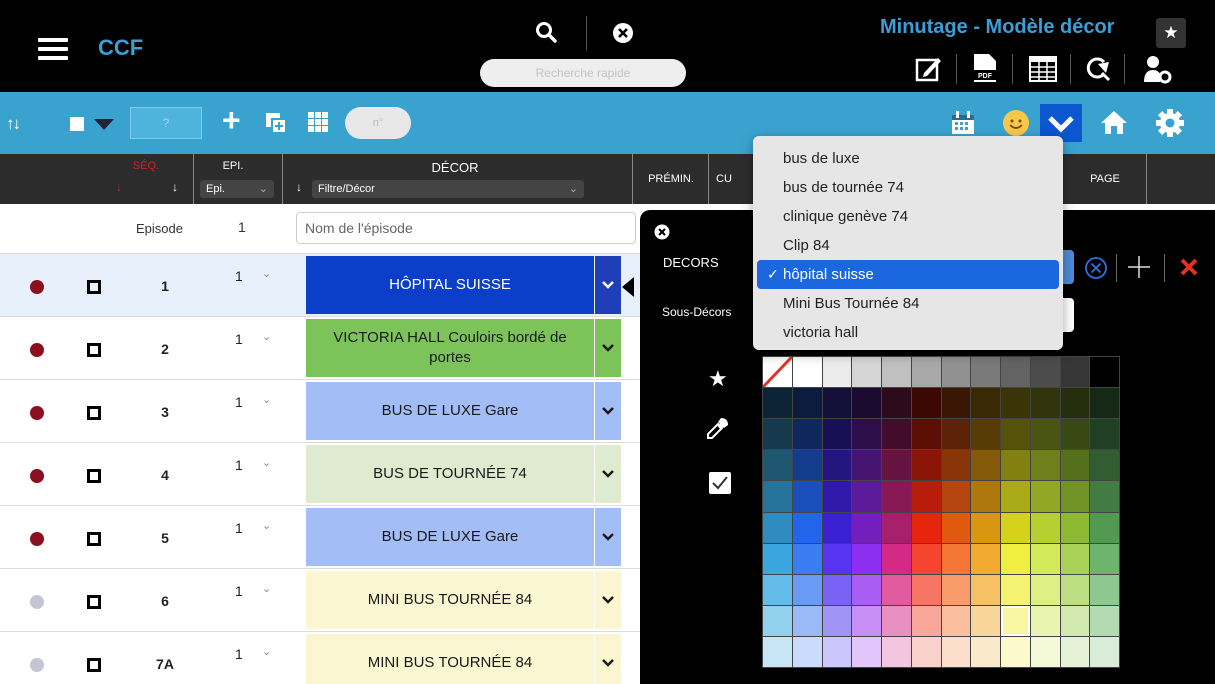 The height and width of the screenshot is (684, 1215). I want to click on sort-arrows-icon: ↑↓, so click(13, 124).